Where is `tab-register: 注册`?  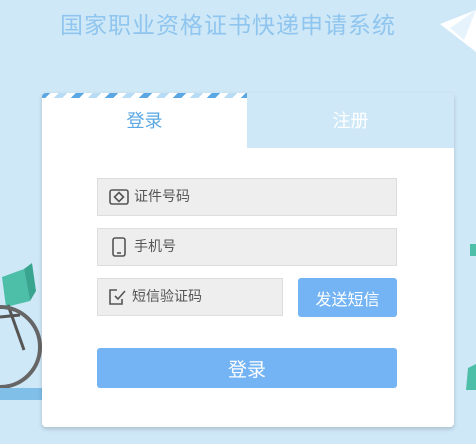
tab-register: 注册 is located at coordinates (350, 120).